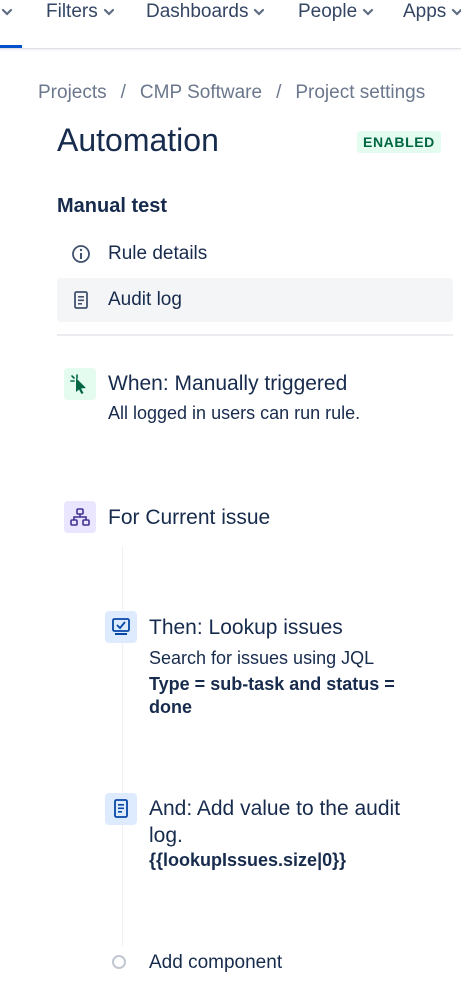 This screenshot has width=461, height=999. I want to click on page-title: Automation, so click(138, 140).